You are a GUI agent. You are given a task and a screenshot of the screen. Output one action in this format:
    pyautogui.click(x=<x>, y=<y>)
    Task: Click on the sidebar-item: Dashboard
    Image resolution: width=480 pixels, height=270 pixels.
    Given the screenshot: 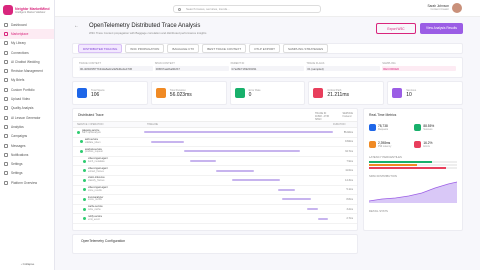 What is the action you would take?
    pyautogui.click(x=27, y=24)
    